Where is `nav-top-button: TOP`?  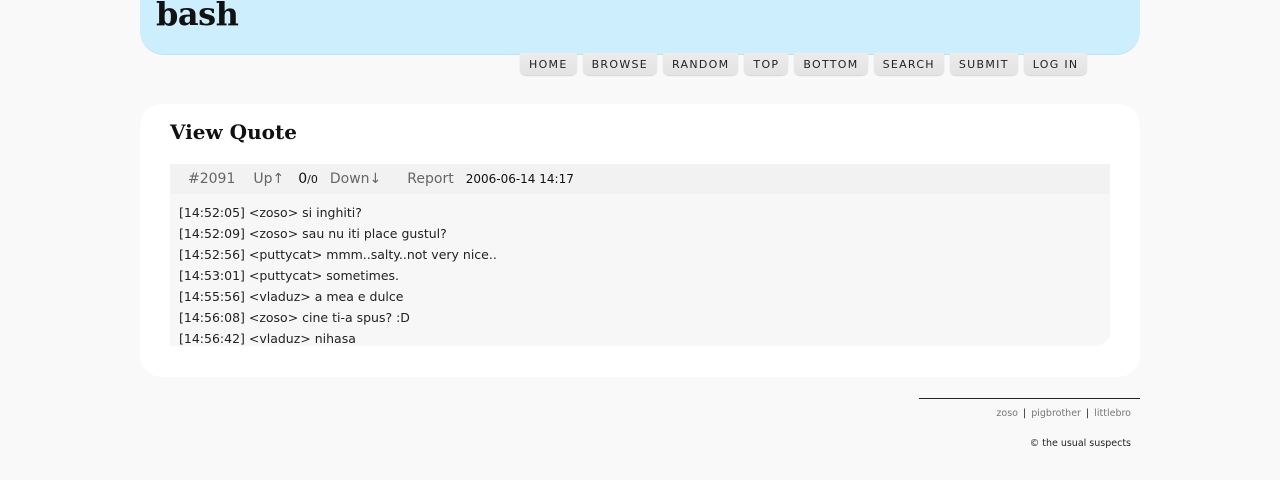 nav-top-button: TOP is located at coordinates (766, 64).